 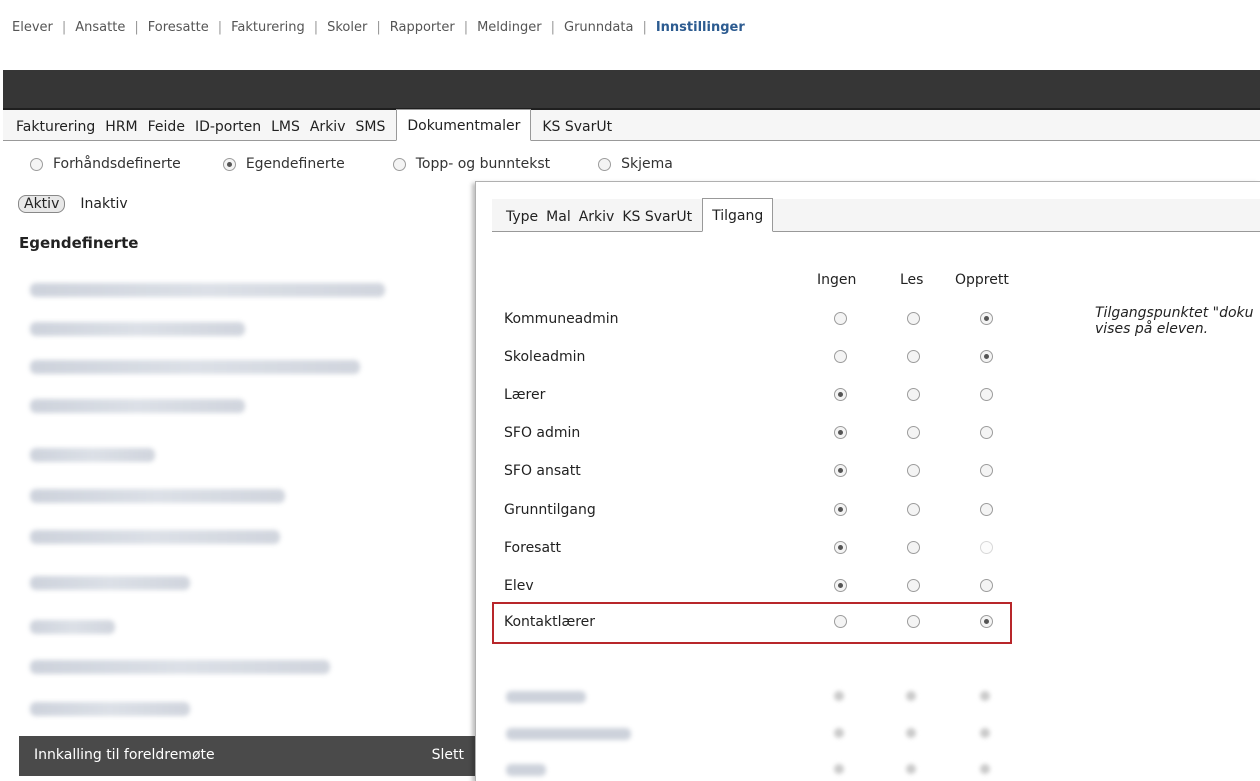 I want to click on selected-template-item: Innkalling til foreldremøte Slett, so click(x=247, y=756).